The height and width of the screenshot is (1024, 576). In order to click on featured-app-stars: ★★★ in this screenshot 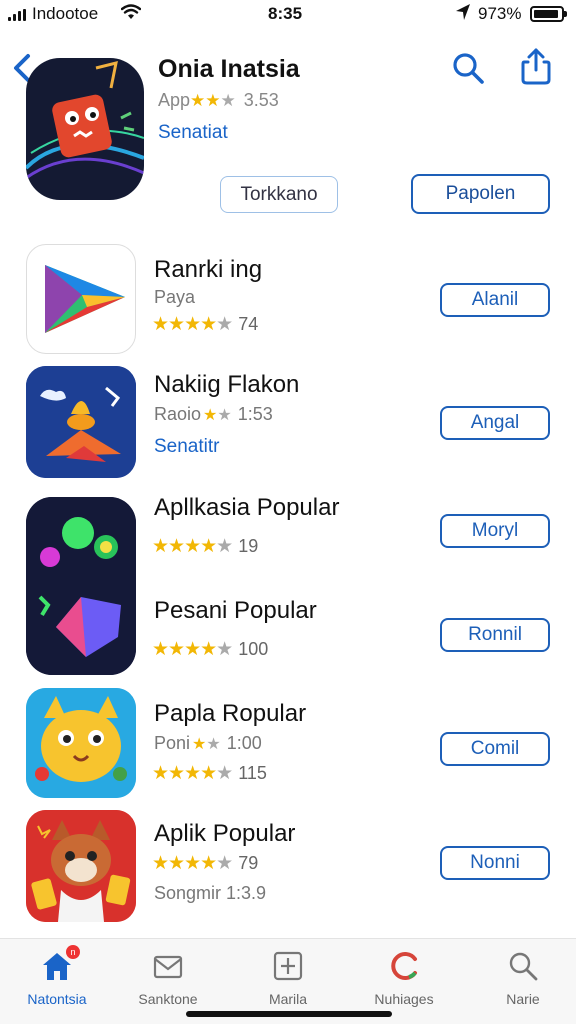, I will do `click(213, 100)`.